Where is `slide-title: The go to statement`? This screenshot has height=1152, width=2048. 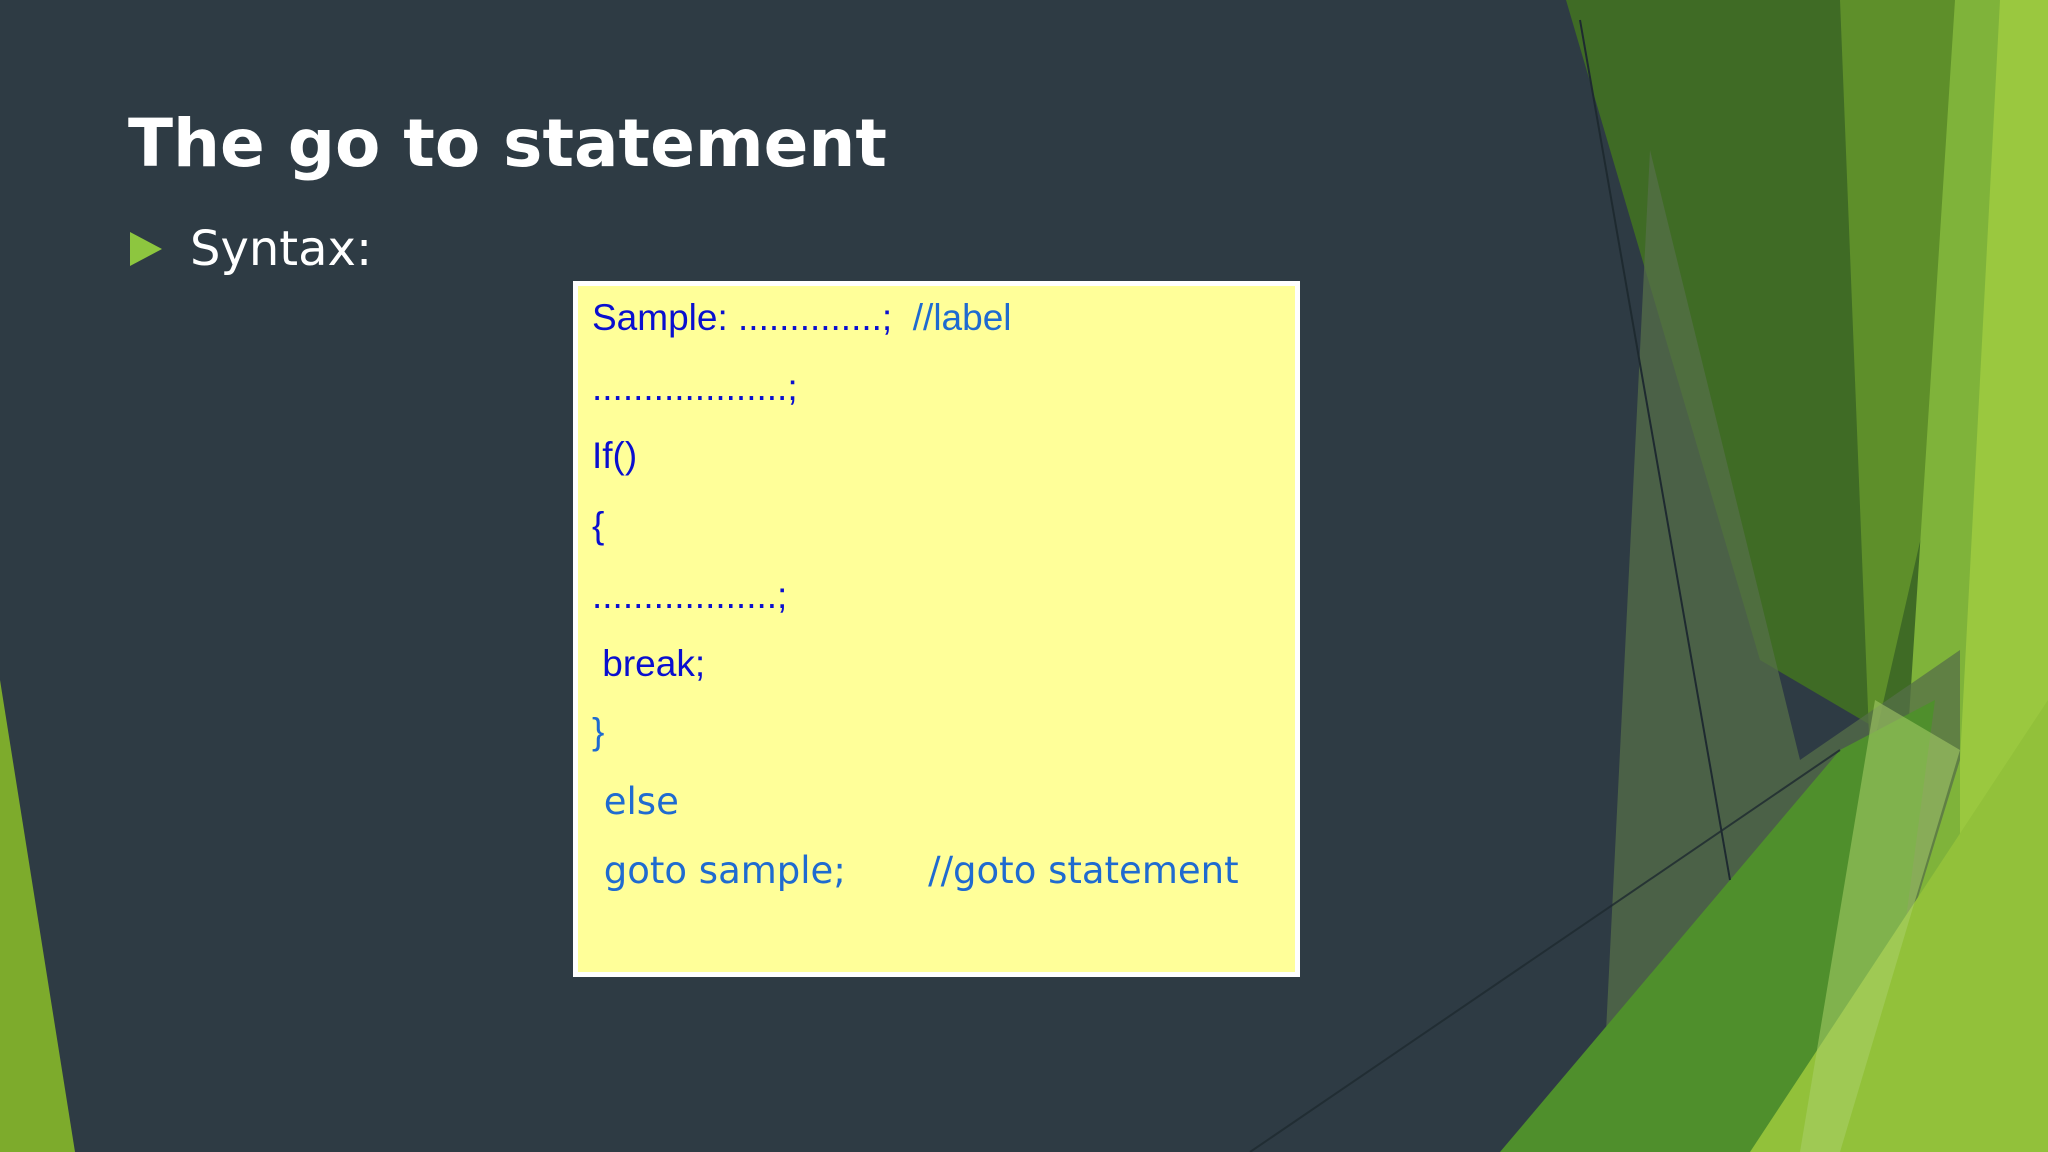 slide-title: The go to statement is located at coordinates (507, 143).